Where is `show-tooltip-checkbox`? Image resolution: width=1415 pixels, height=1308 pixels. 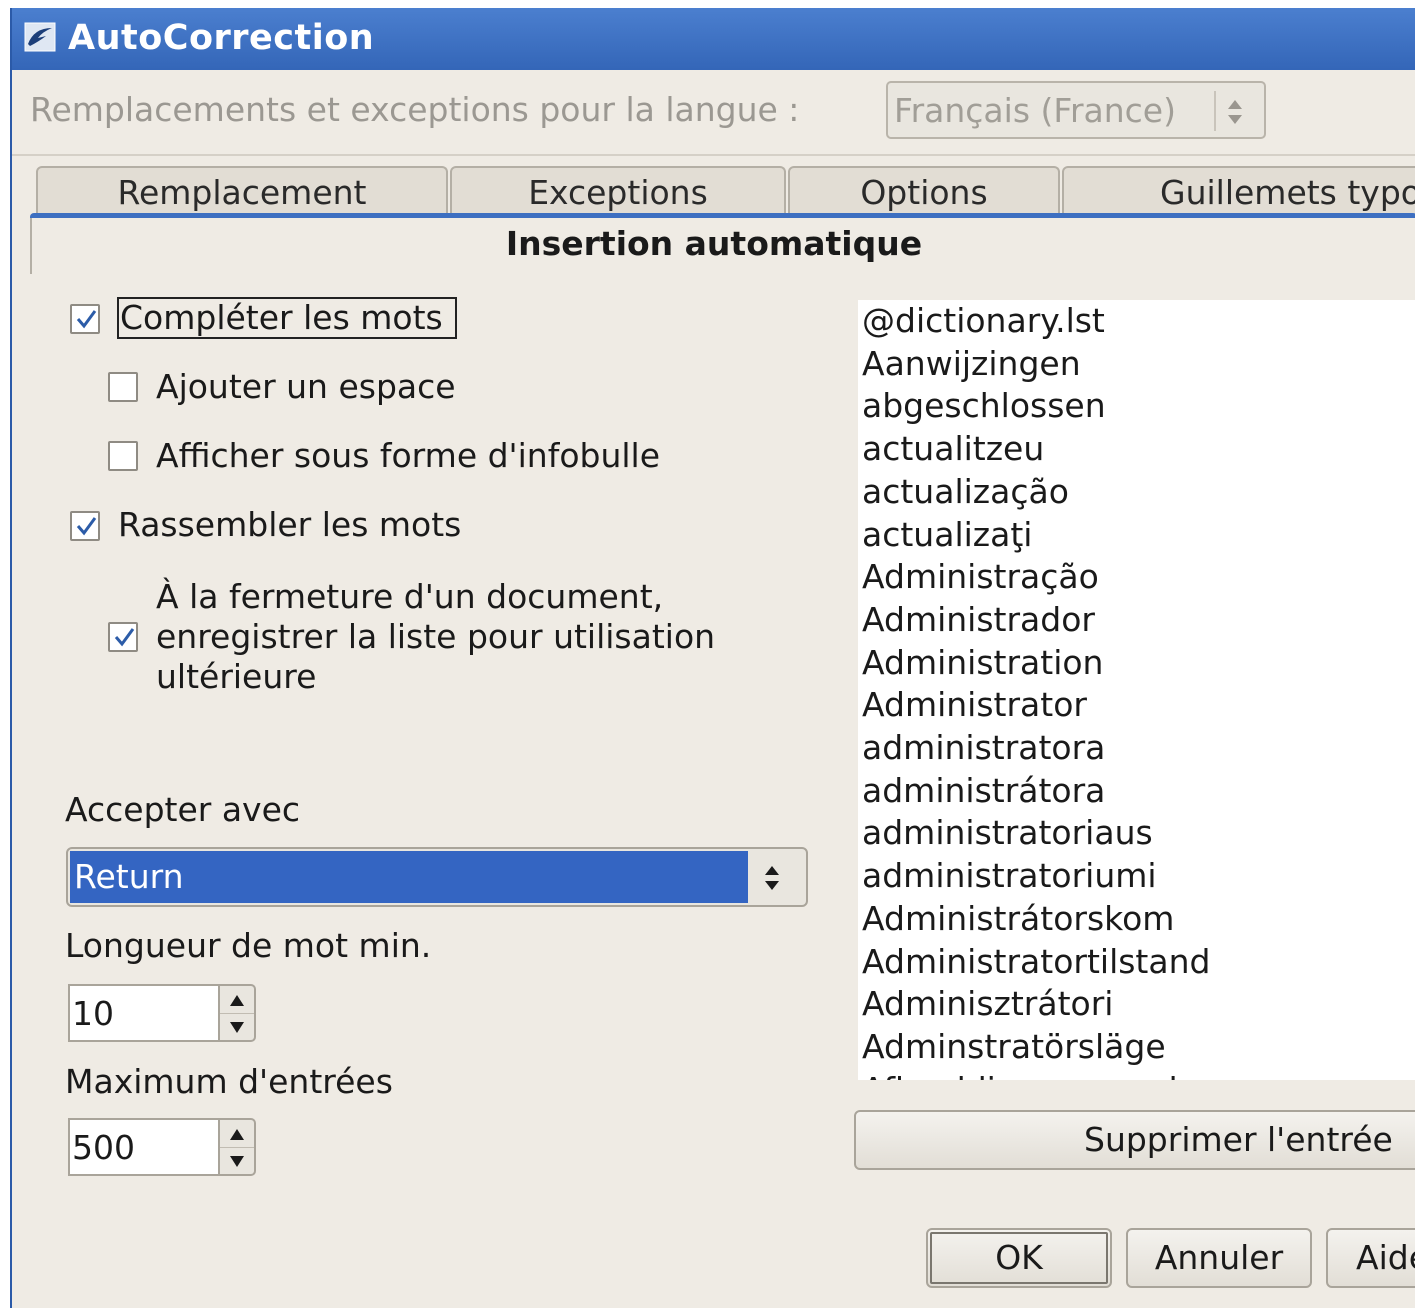 show-tooltip-checkbox is located at coordinates (123, 456).